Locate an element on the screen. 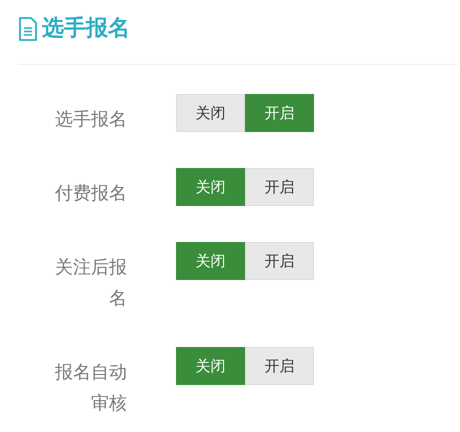 The width and height of the screenshot is (460, 432). page-title: 选手报名 is located at coordinates (86, 29).